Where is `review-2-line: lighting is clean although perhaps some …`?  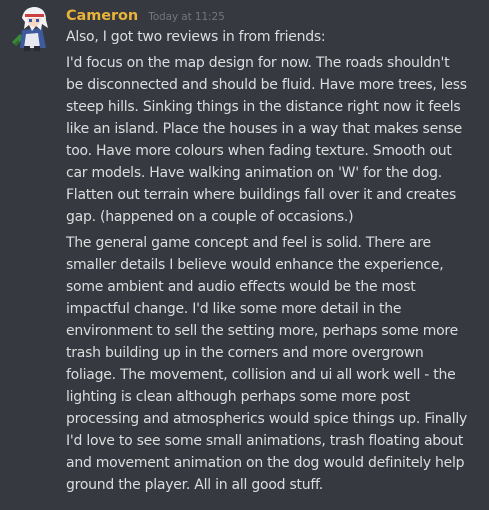 review-2-line: lighting is clean although perhaps some … is located at coordinates (238, 397).